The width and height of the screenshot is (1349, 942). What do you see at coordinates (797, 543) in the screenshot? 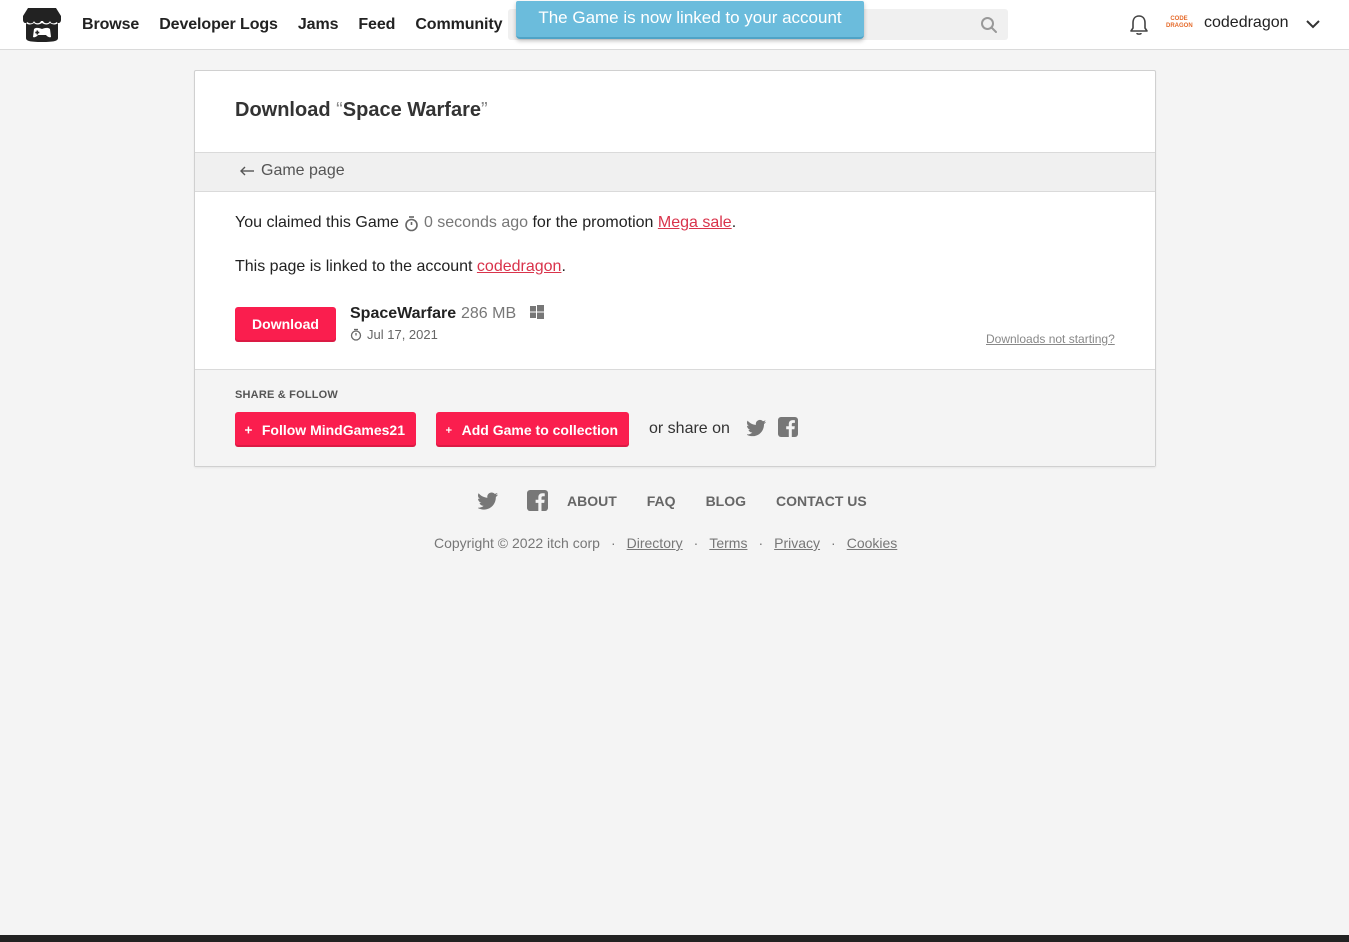
I see `footer-privacy-link: Privacy` at bounding box center [797, 543].